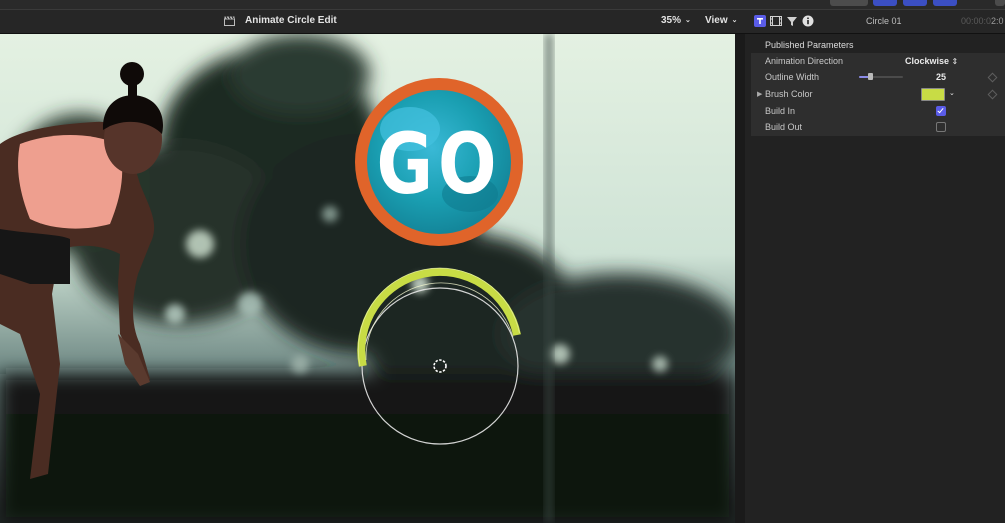 This screenshot has width=1005, height=523. What do you see at coordinates (927, 61) in the screenshot?
I see `animation-direction-value: Clockwise` at bounding box center [927, 61].